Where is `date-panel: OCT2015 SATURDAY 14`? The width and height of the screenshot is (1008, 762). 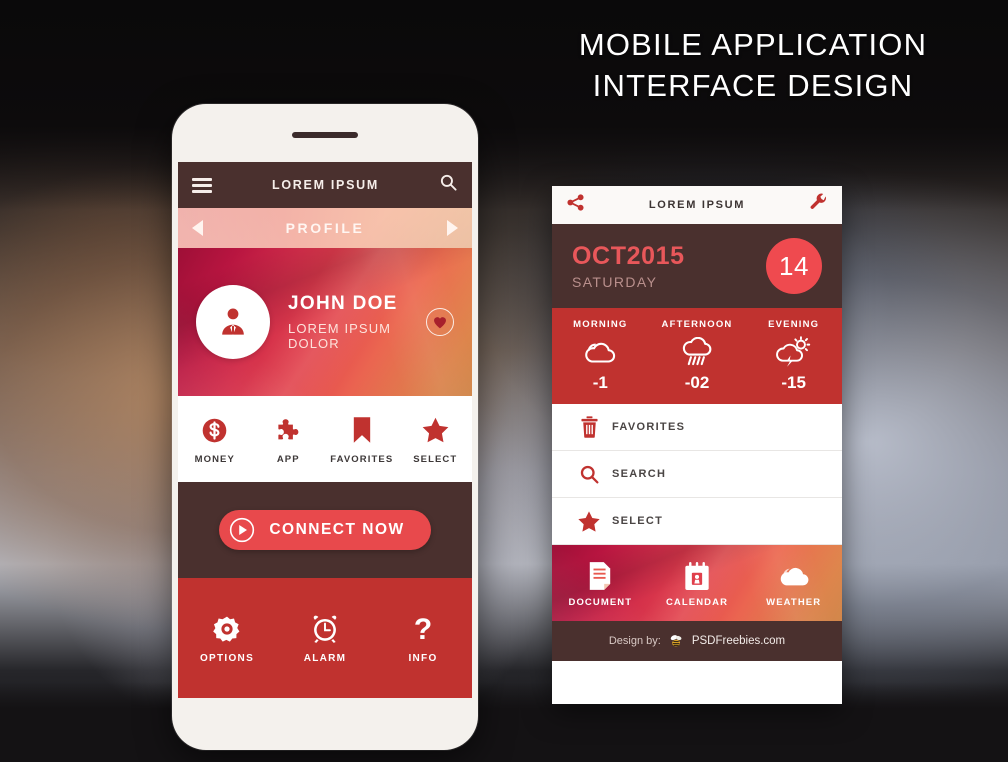
date-panel: OCT2015 SATURDAY 14 is located at coordinates (697, 266).